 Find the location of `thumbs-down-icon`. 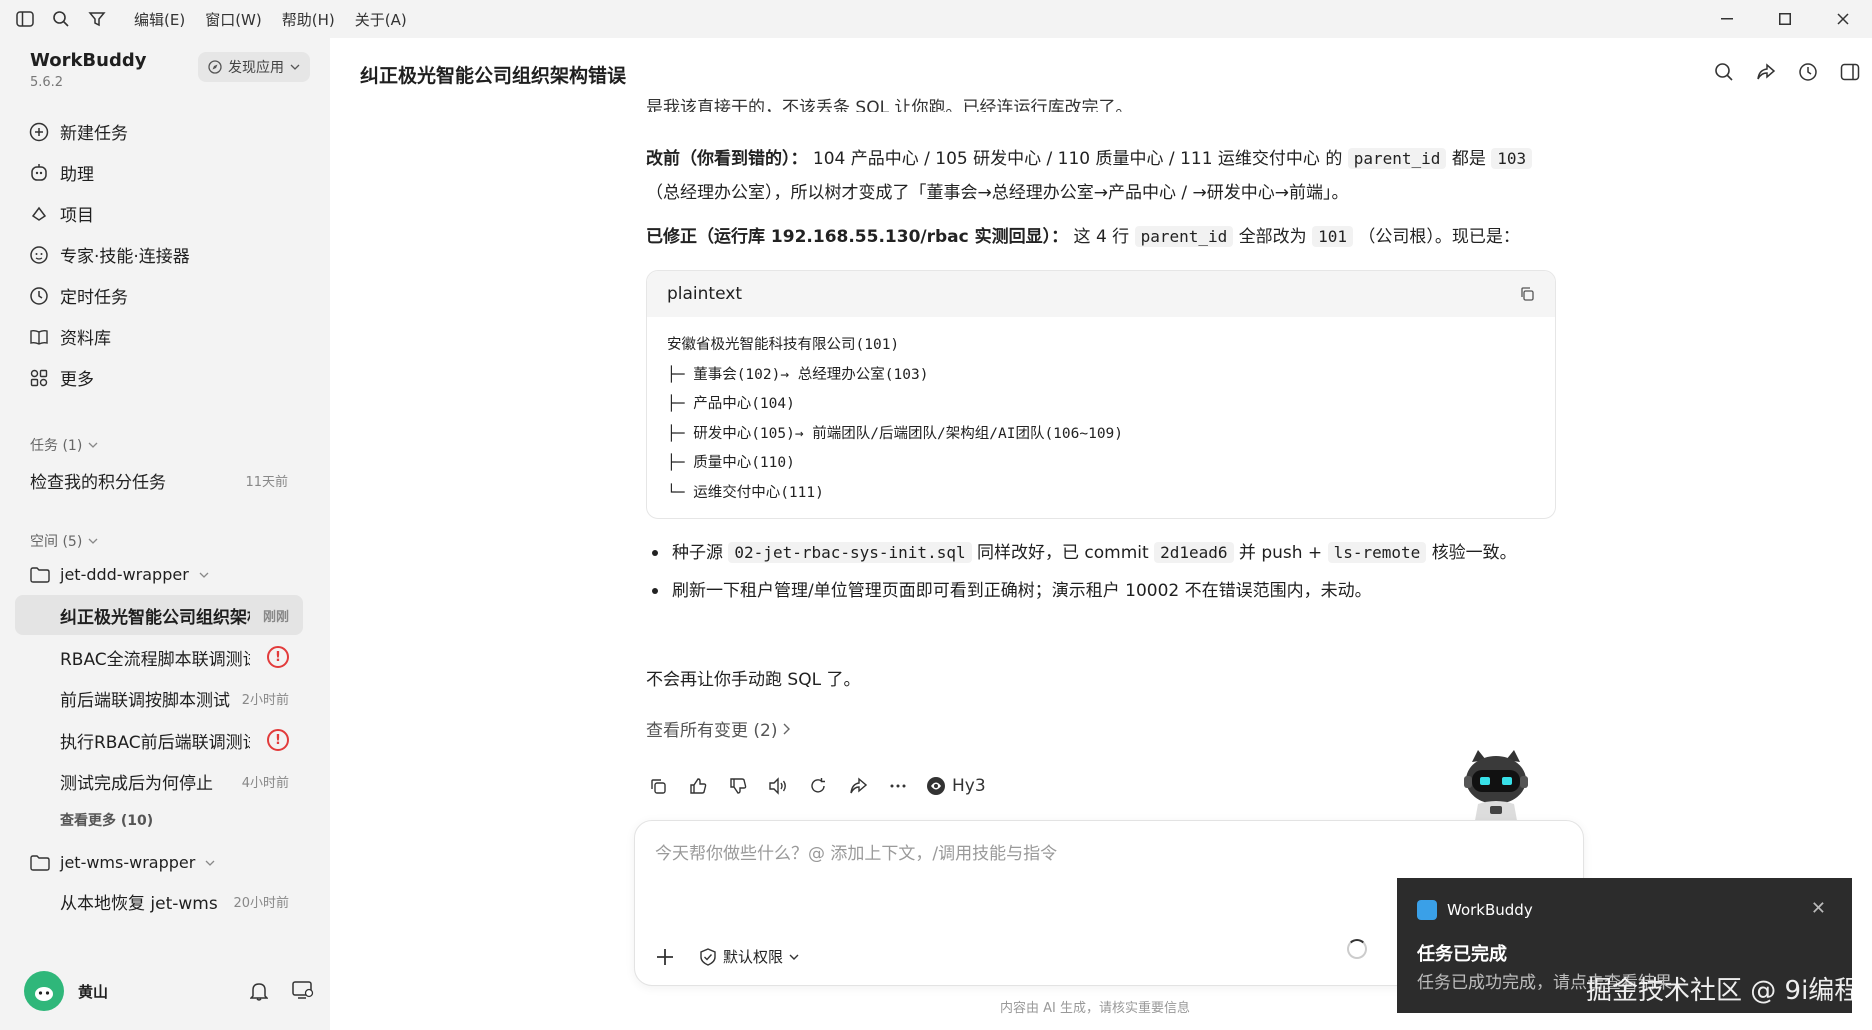

thumbs-down-icon is located at coordinates (738, 786).